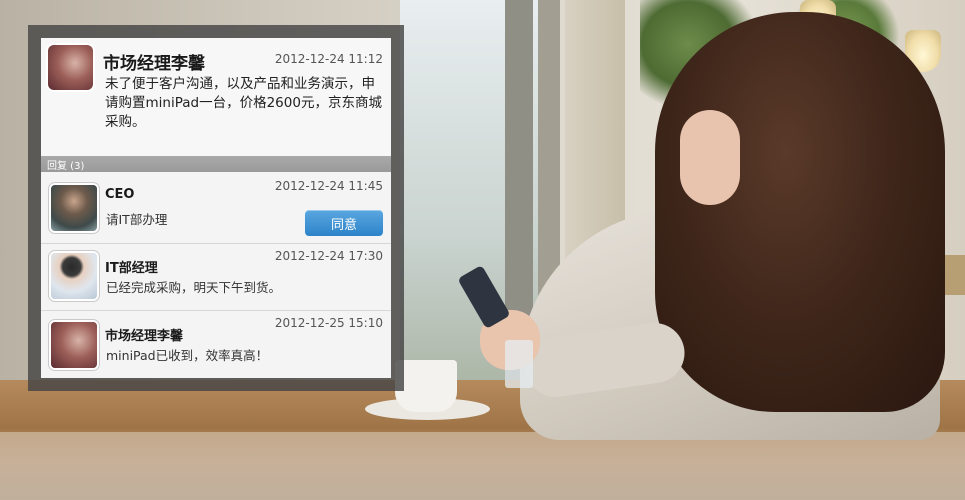  I want to click on reply-timestamp: 2012-12-24 17:30, so click(328, 256).